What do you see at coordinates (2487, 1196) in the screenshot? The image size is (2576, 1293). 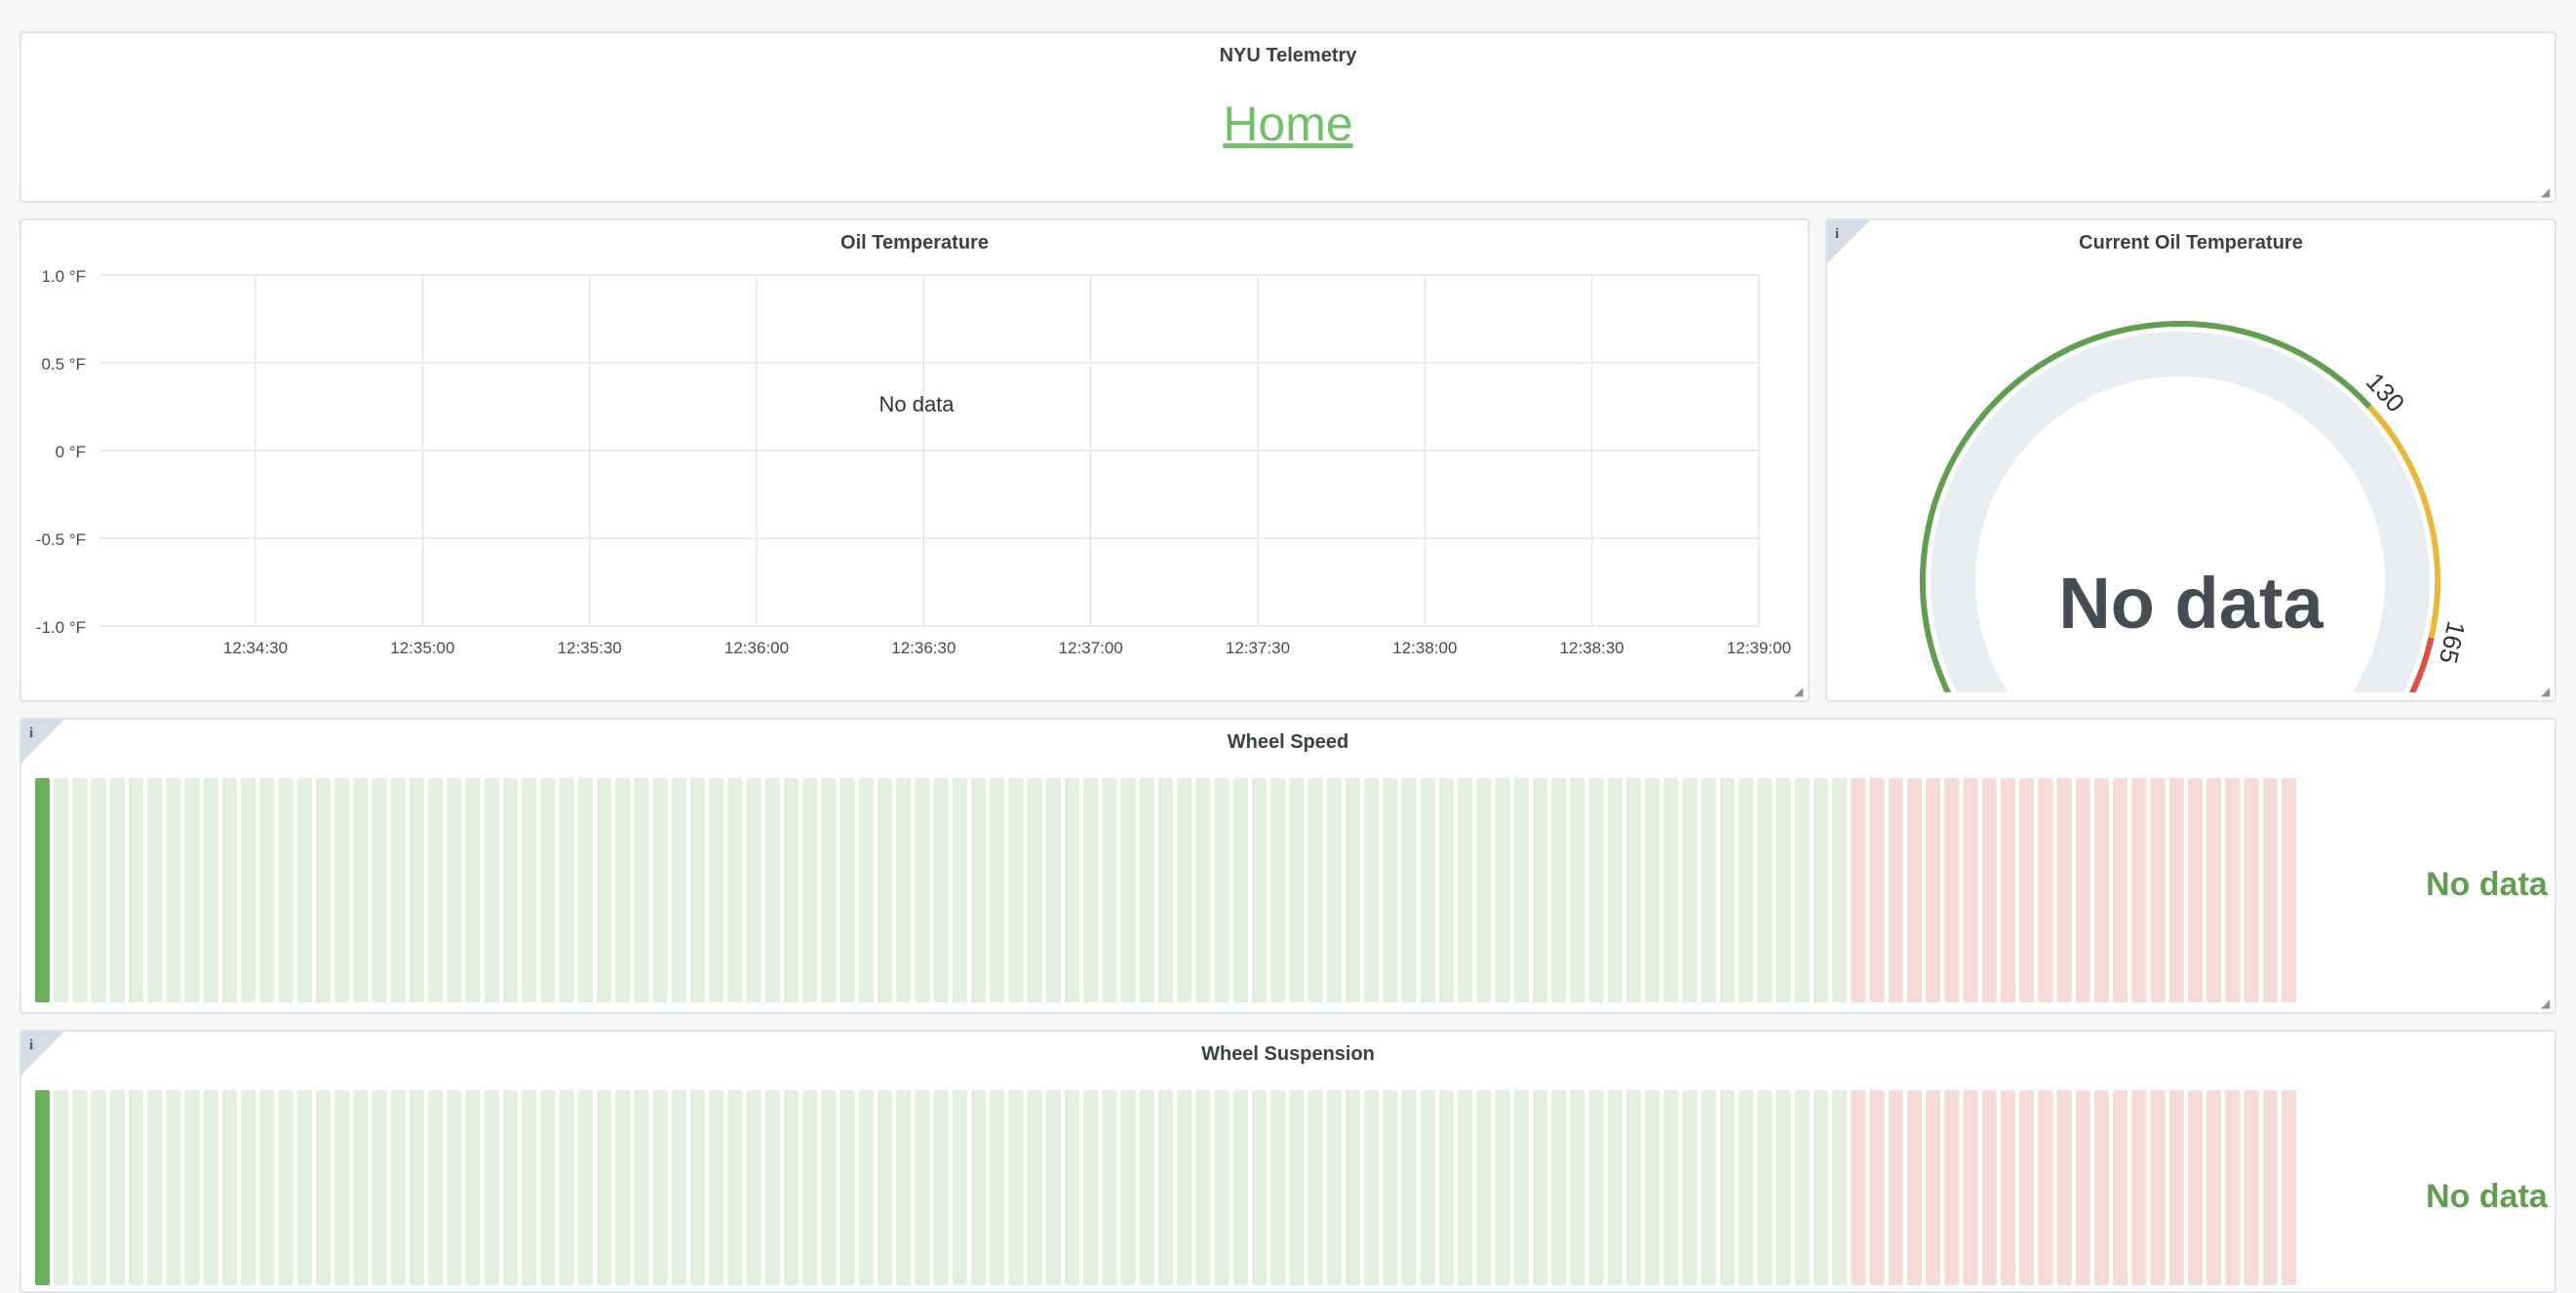 I see `wheel-suspension-value: No data` at bounding box center [2487, 1196].